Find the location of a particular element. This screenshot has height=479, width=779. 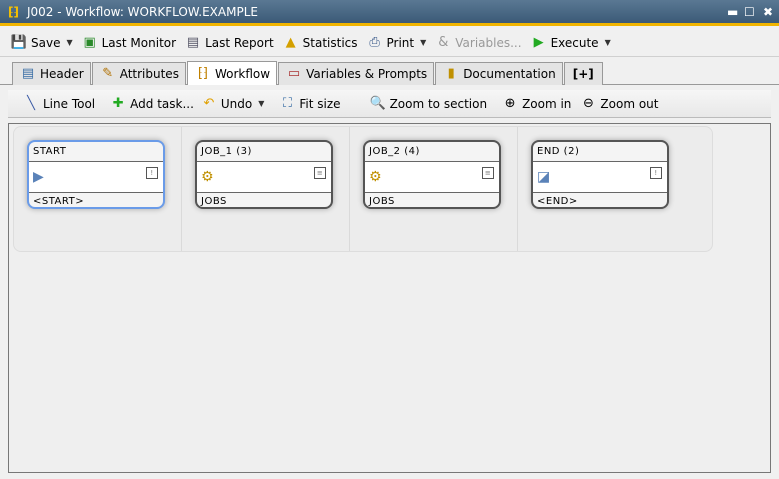

tab-documentation: ▮ Documentation is located at coordinates (499, 73).